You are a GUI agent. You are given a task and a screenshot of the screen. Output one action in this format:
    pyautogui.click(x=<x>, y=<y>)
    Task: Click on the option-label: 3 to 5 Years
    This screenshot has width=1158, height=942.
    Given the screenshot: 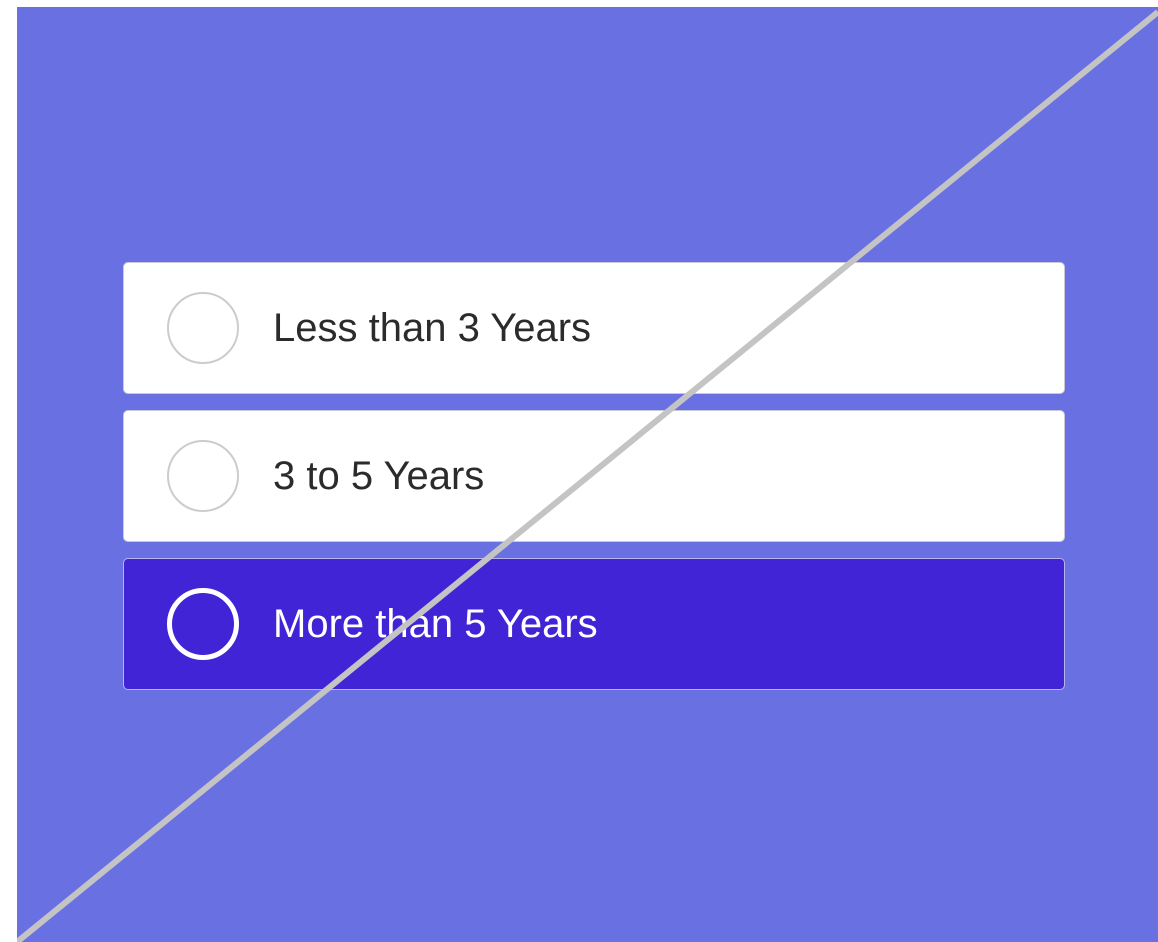 What is the action you would take?
    pyautogui.click(x=379, y=476)
    